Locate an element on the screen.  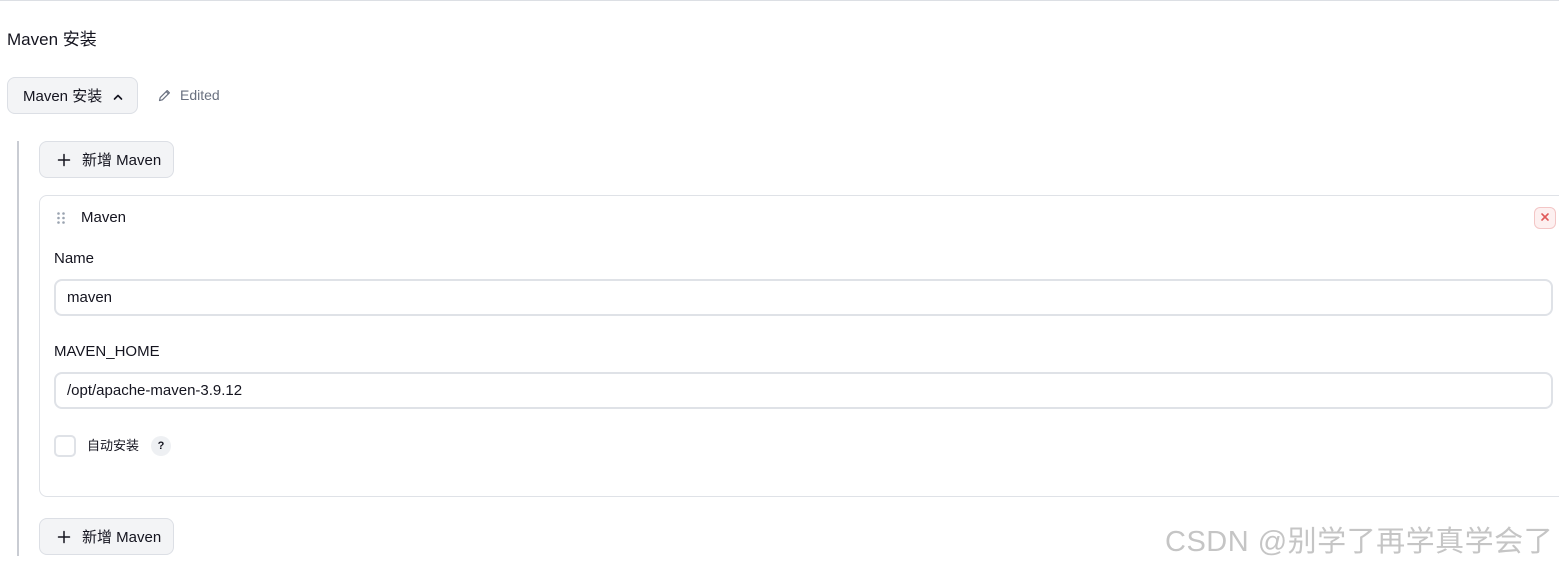
top-divider is located at coordinates (779, 0).